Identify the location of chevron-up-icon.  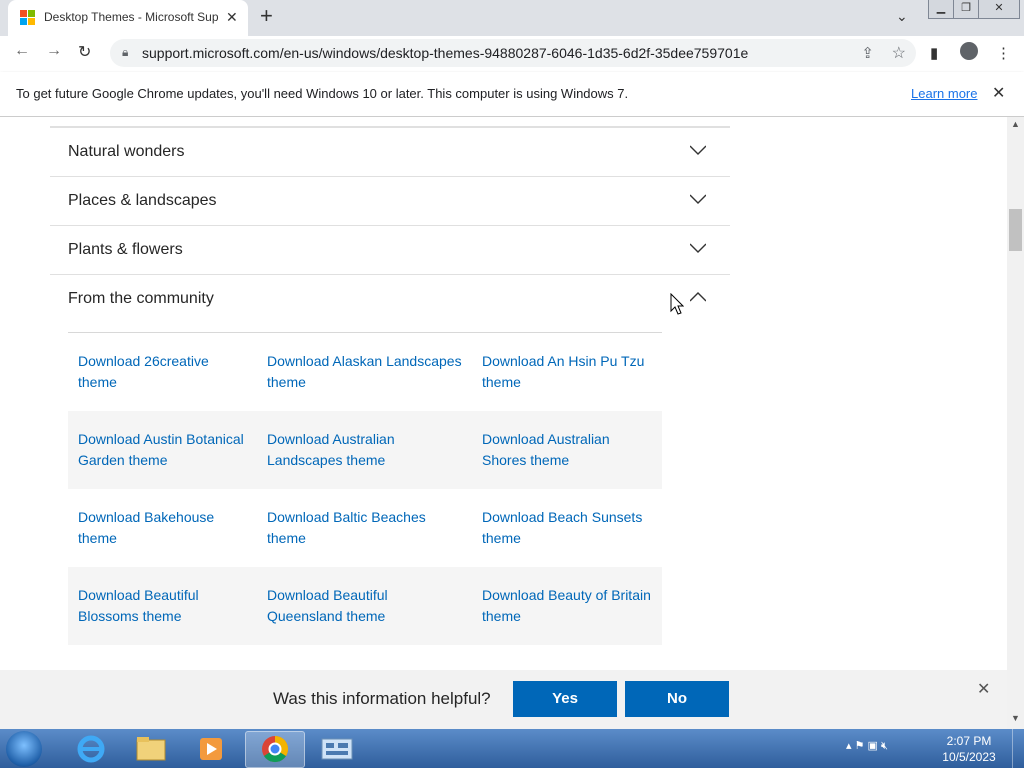
(698, 297).